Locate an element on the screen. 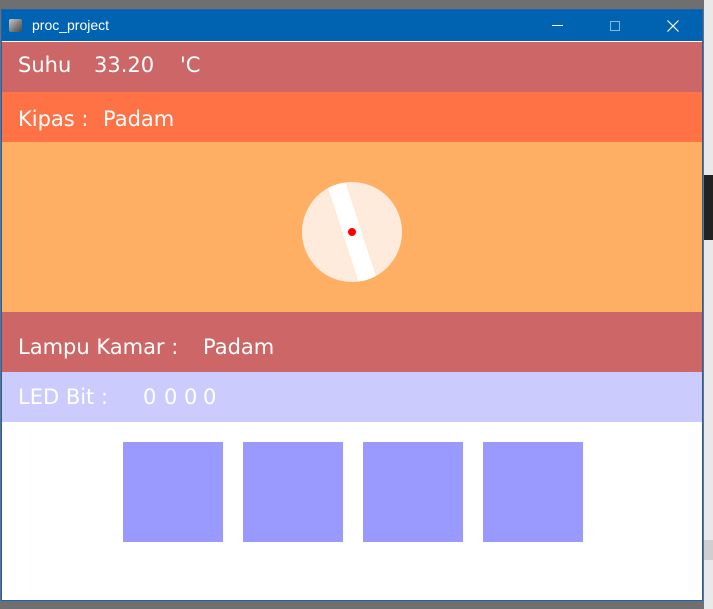 Image resolution: width=713 pixels, height=609 pixels. fan-center-dot is located at coordinates (352, 232).